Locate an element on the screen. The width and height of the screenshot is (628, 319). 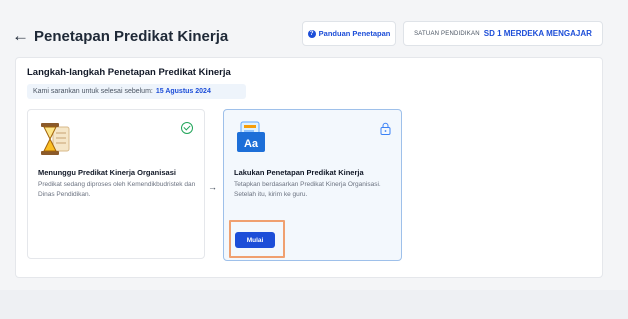
school-badge: SATUAN PENDIDIKAN SD 1 MERDEKA MENGAJAR is located at coordinates (503, 33).